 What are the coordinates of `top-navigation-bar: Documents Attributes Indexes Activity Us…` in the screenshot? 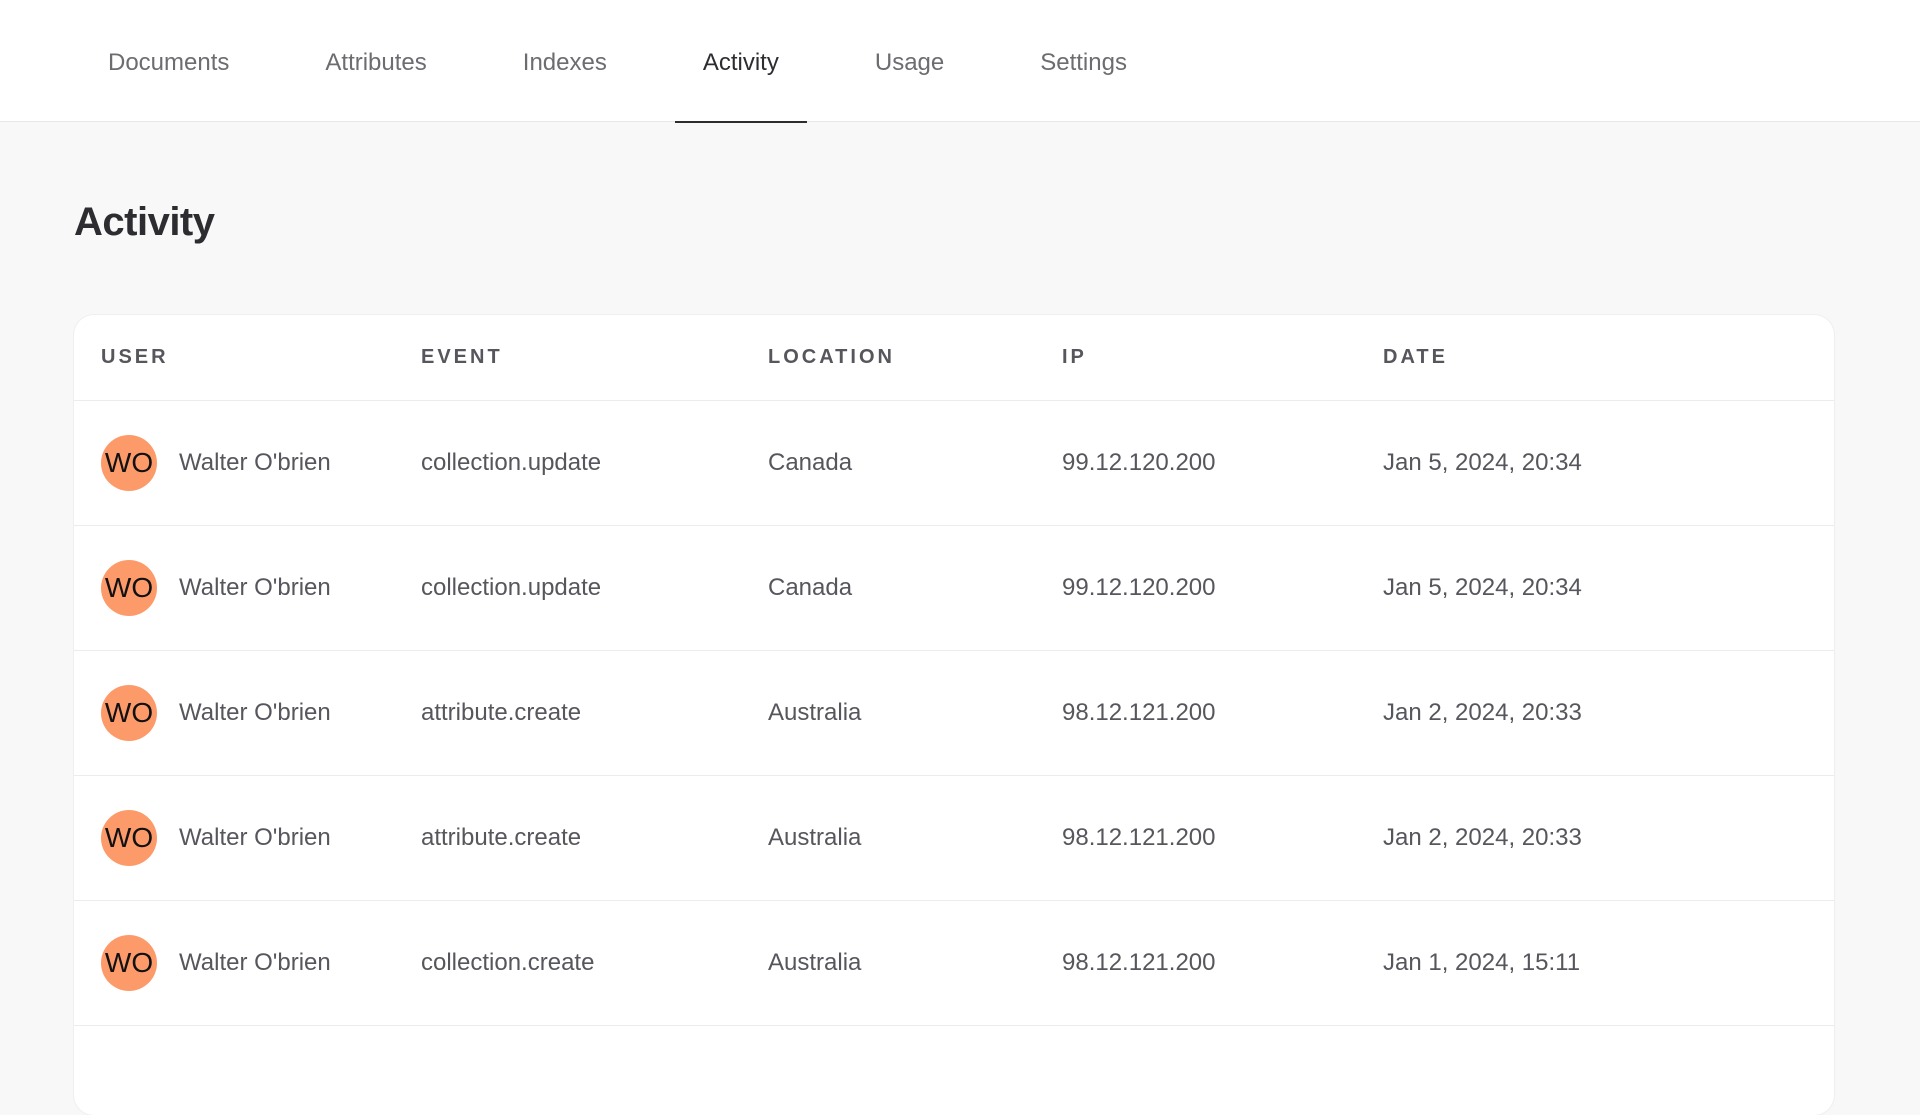 It's located at (960, 61).